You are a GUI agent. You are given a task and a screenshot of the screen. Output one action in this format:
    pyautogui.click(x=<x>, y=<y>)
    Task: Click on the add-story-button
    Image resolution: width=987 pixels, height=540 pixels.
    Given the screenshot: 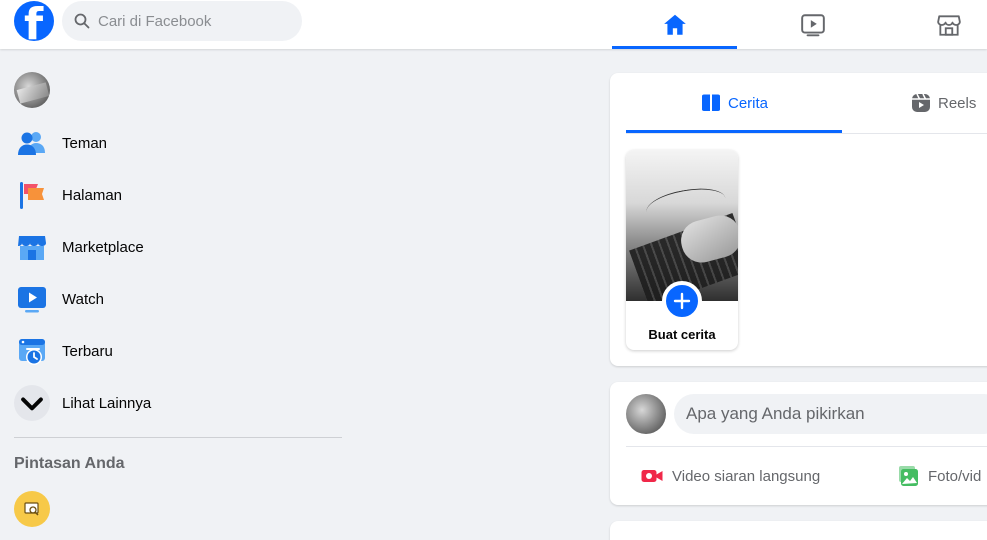 What is the action you would take?
    pyautogui.click(x=682, y=301)
    